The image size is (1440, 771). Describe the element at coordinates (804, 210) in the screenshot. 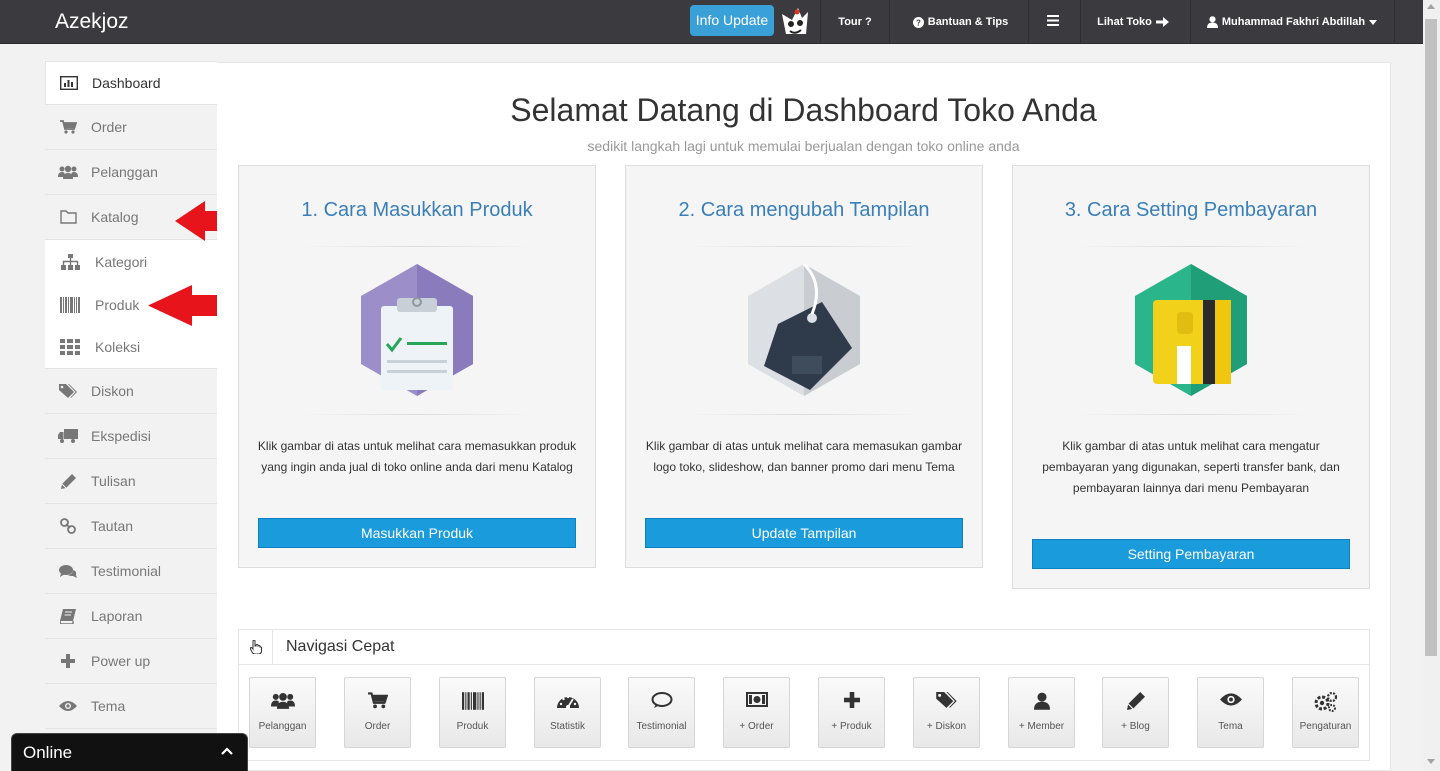

I see `card-title: 2. Cara mengubah Tampilan` at that location.